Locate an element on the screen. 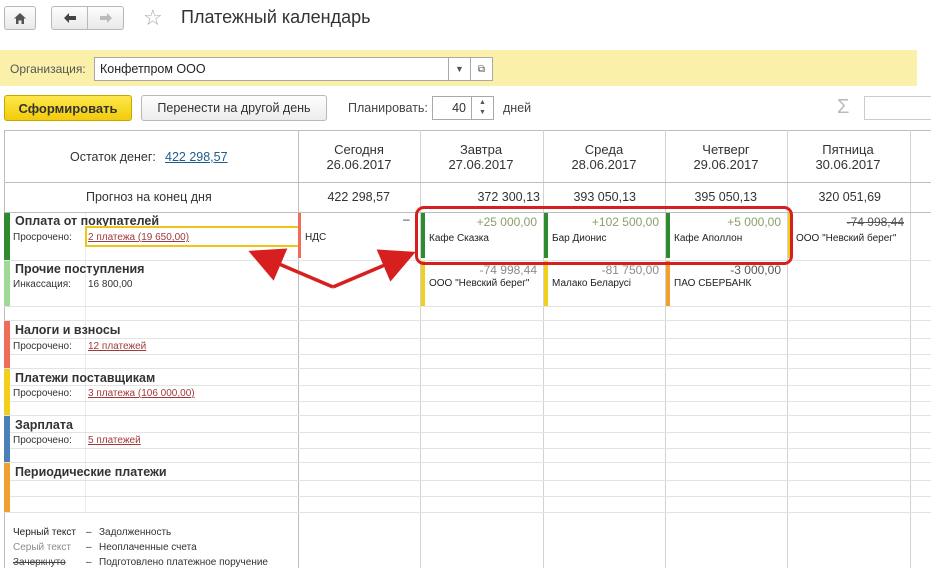 The width and height of the screenshot is (931, 568). day-date: 29.06.2017 is located at coordinates (726, 164).